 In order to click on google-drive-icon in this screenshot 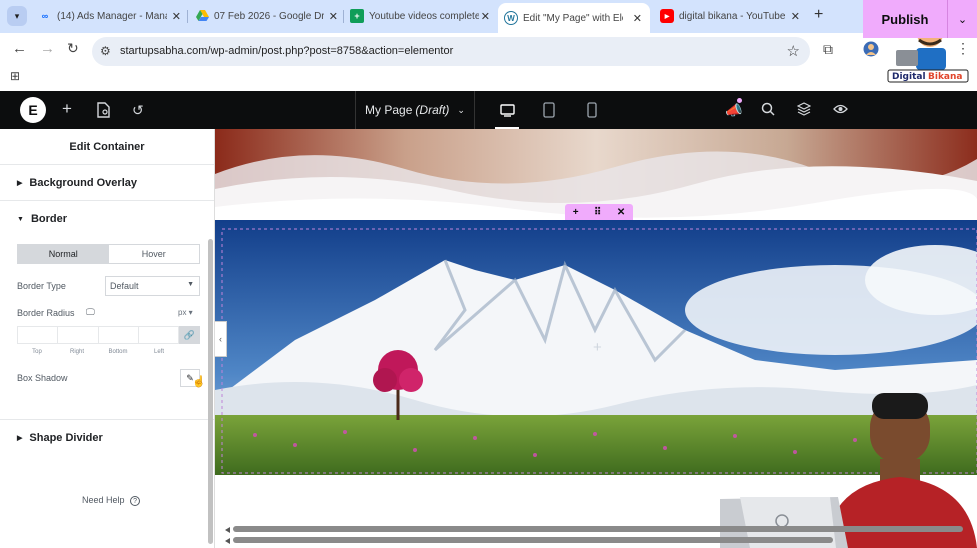, I will do `click(202, 16)`.